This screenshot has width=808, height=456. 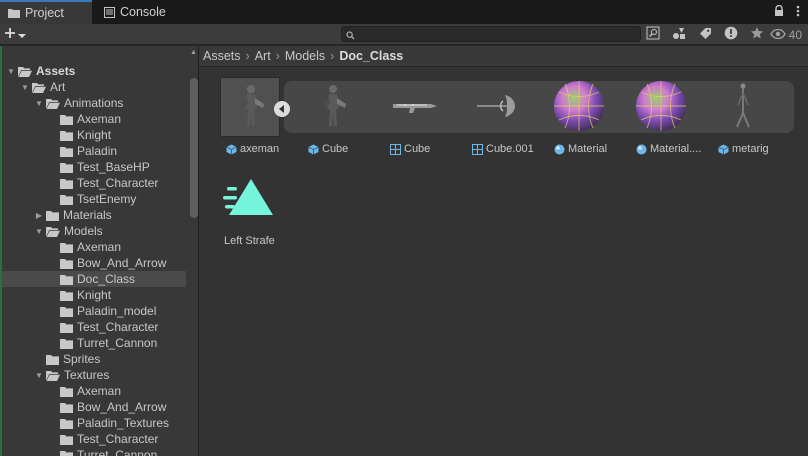 What do you see at coordinates (249, 241) in the screenshot?
I see `asset-label-left-strafe: Left Strafe` at bounding box center [249, 241].